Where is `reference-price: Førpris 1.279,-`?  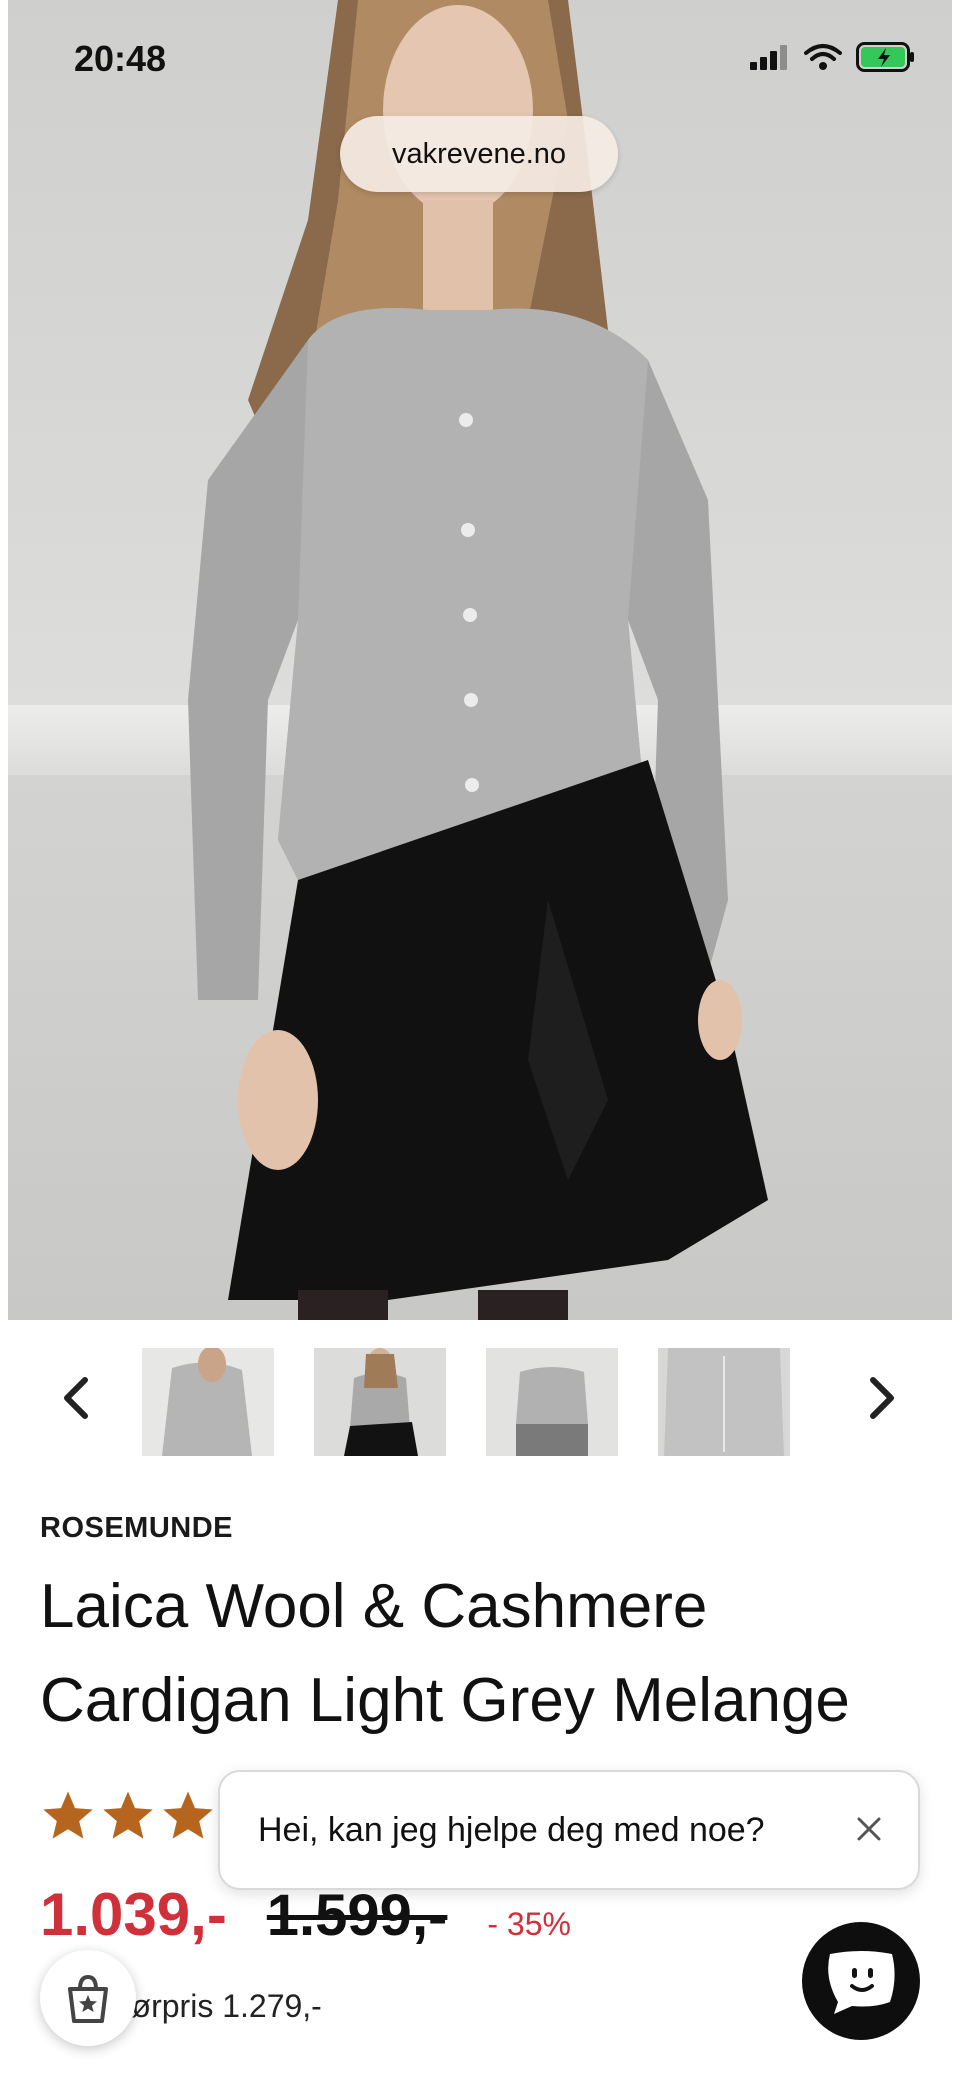
reference-price: Førpris 1.279,- is located at coordinates (217, 2006).